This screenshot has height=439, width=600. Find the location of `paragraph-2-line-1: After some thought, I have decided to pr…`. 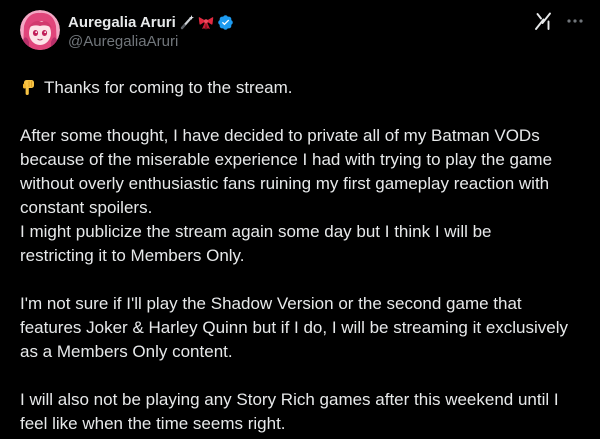

paragraph-2-line-1: After some thought, I have decided to pr… is located at coordinates (280, 135).